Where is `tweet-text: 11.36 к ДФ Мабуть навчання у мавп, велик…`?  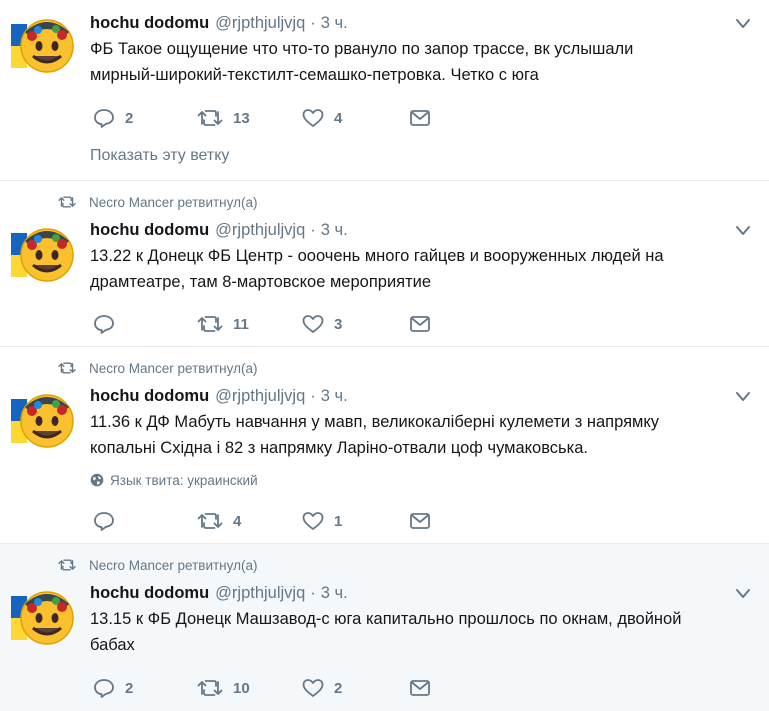
tweet-text: 11.36 к ДФ Мабуть навчання у мавп, велик… is located at coordinates (424, 435).